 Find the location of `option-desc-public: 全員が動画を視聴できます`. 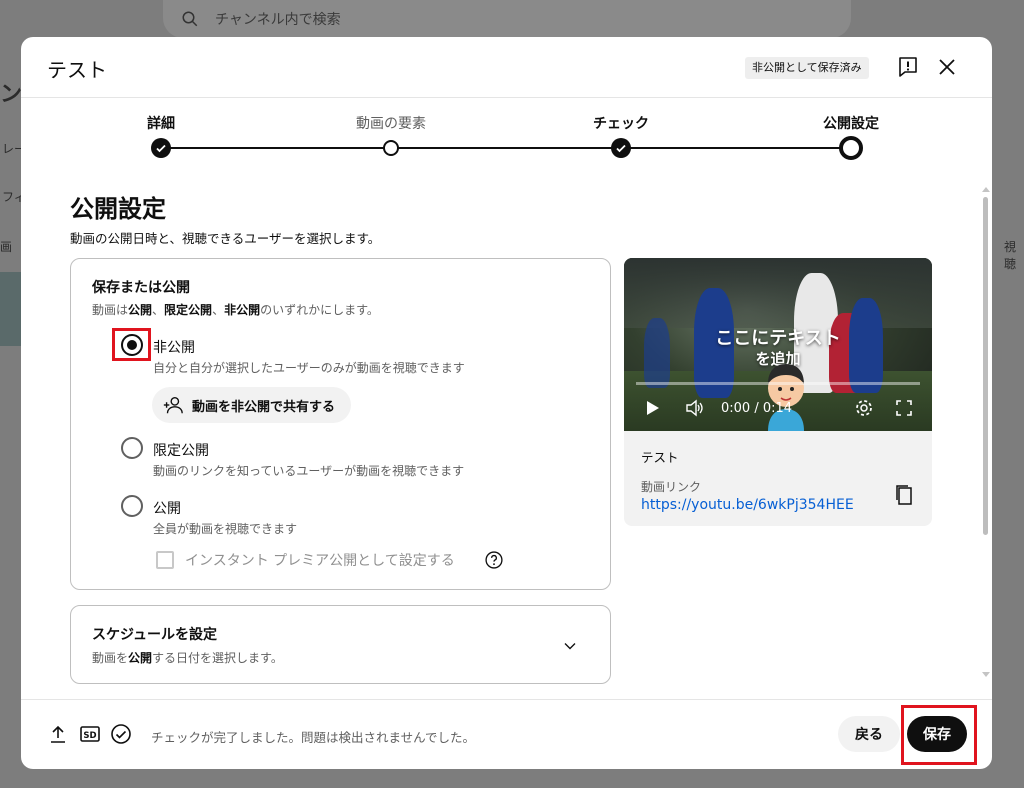

option-desc-public: 全員が動画を視聴できます is located at coordinates (225, 529).